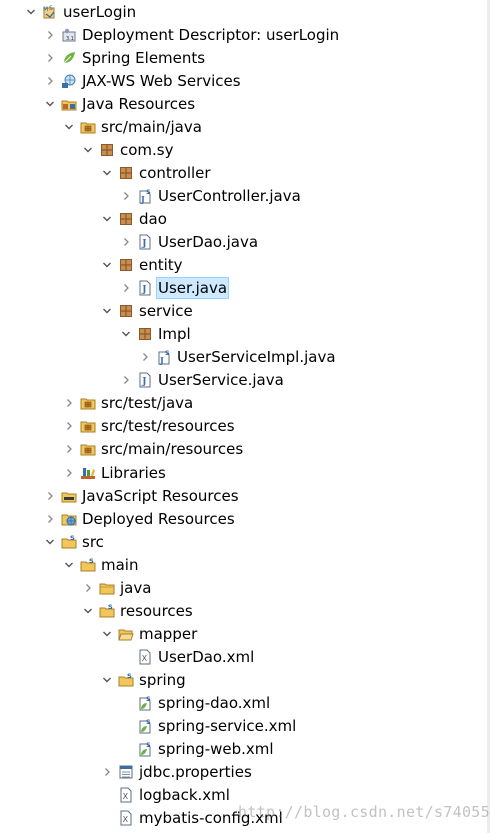  I want to click on tree-item: src/main/resources, so click(153, 449).